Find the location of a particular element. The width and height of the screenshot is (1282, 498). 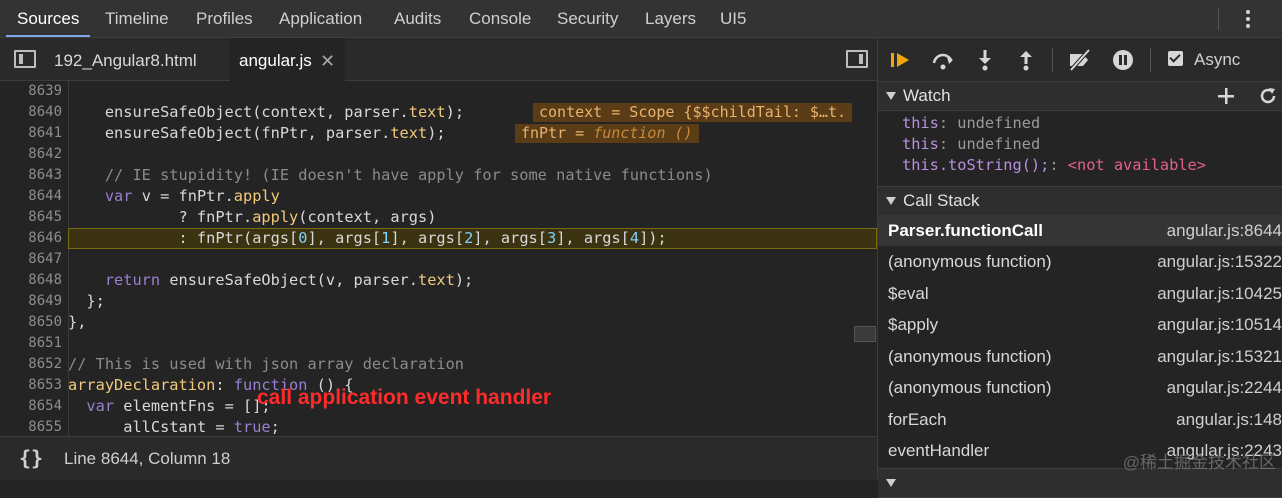

callstack-title: Call Stack is located at coordinates (941, 200).